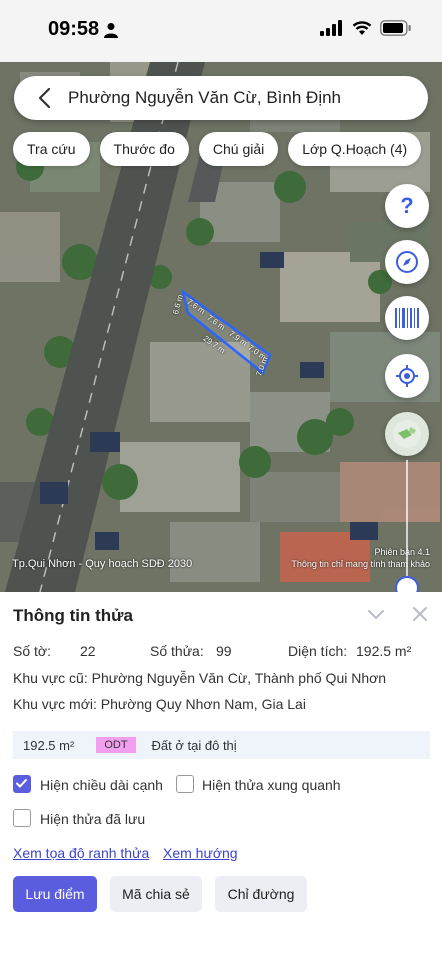 Image resolution: width=442 pixels, height=960 pixels. I want to click on sheet-number-value: 22, so click(88, 651).